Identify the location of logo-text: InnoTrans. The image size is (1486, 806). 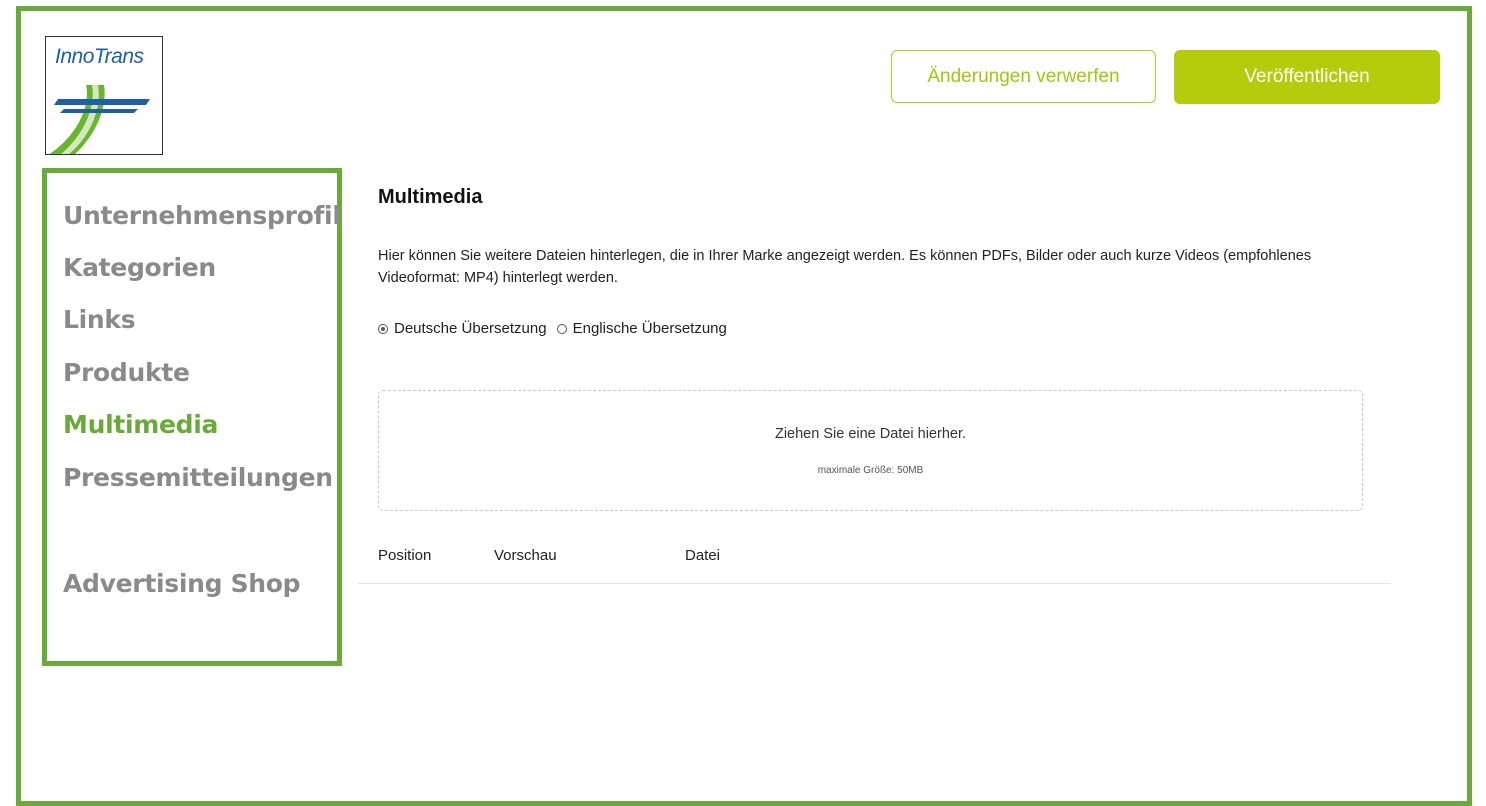
(99, 56).